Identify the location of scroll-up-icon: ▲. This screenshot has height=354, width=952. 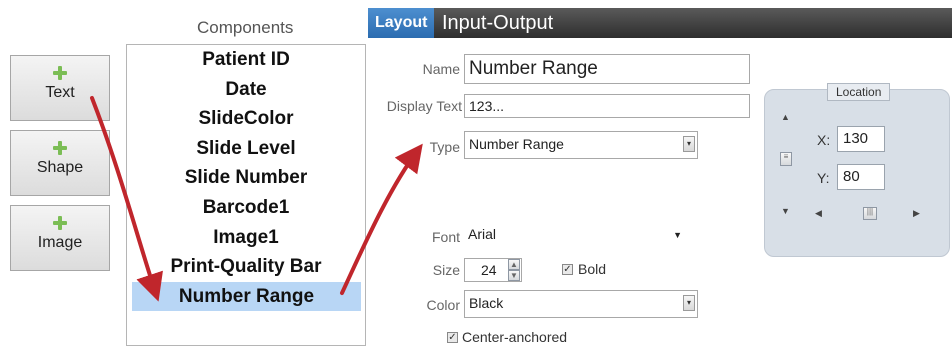
(785, 117).